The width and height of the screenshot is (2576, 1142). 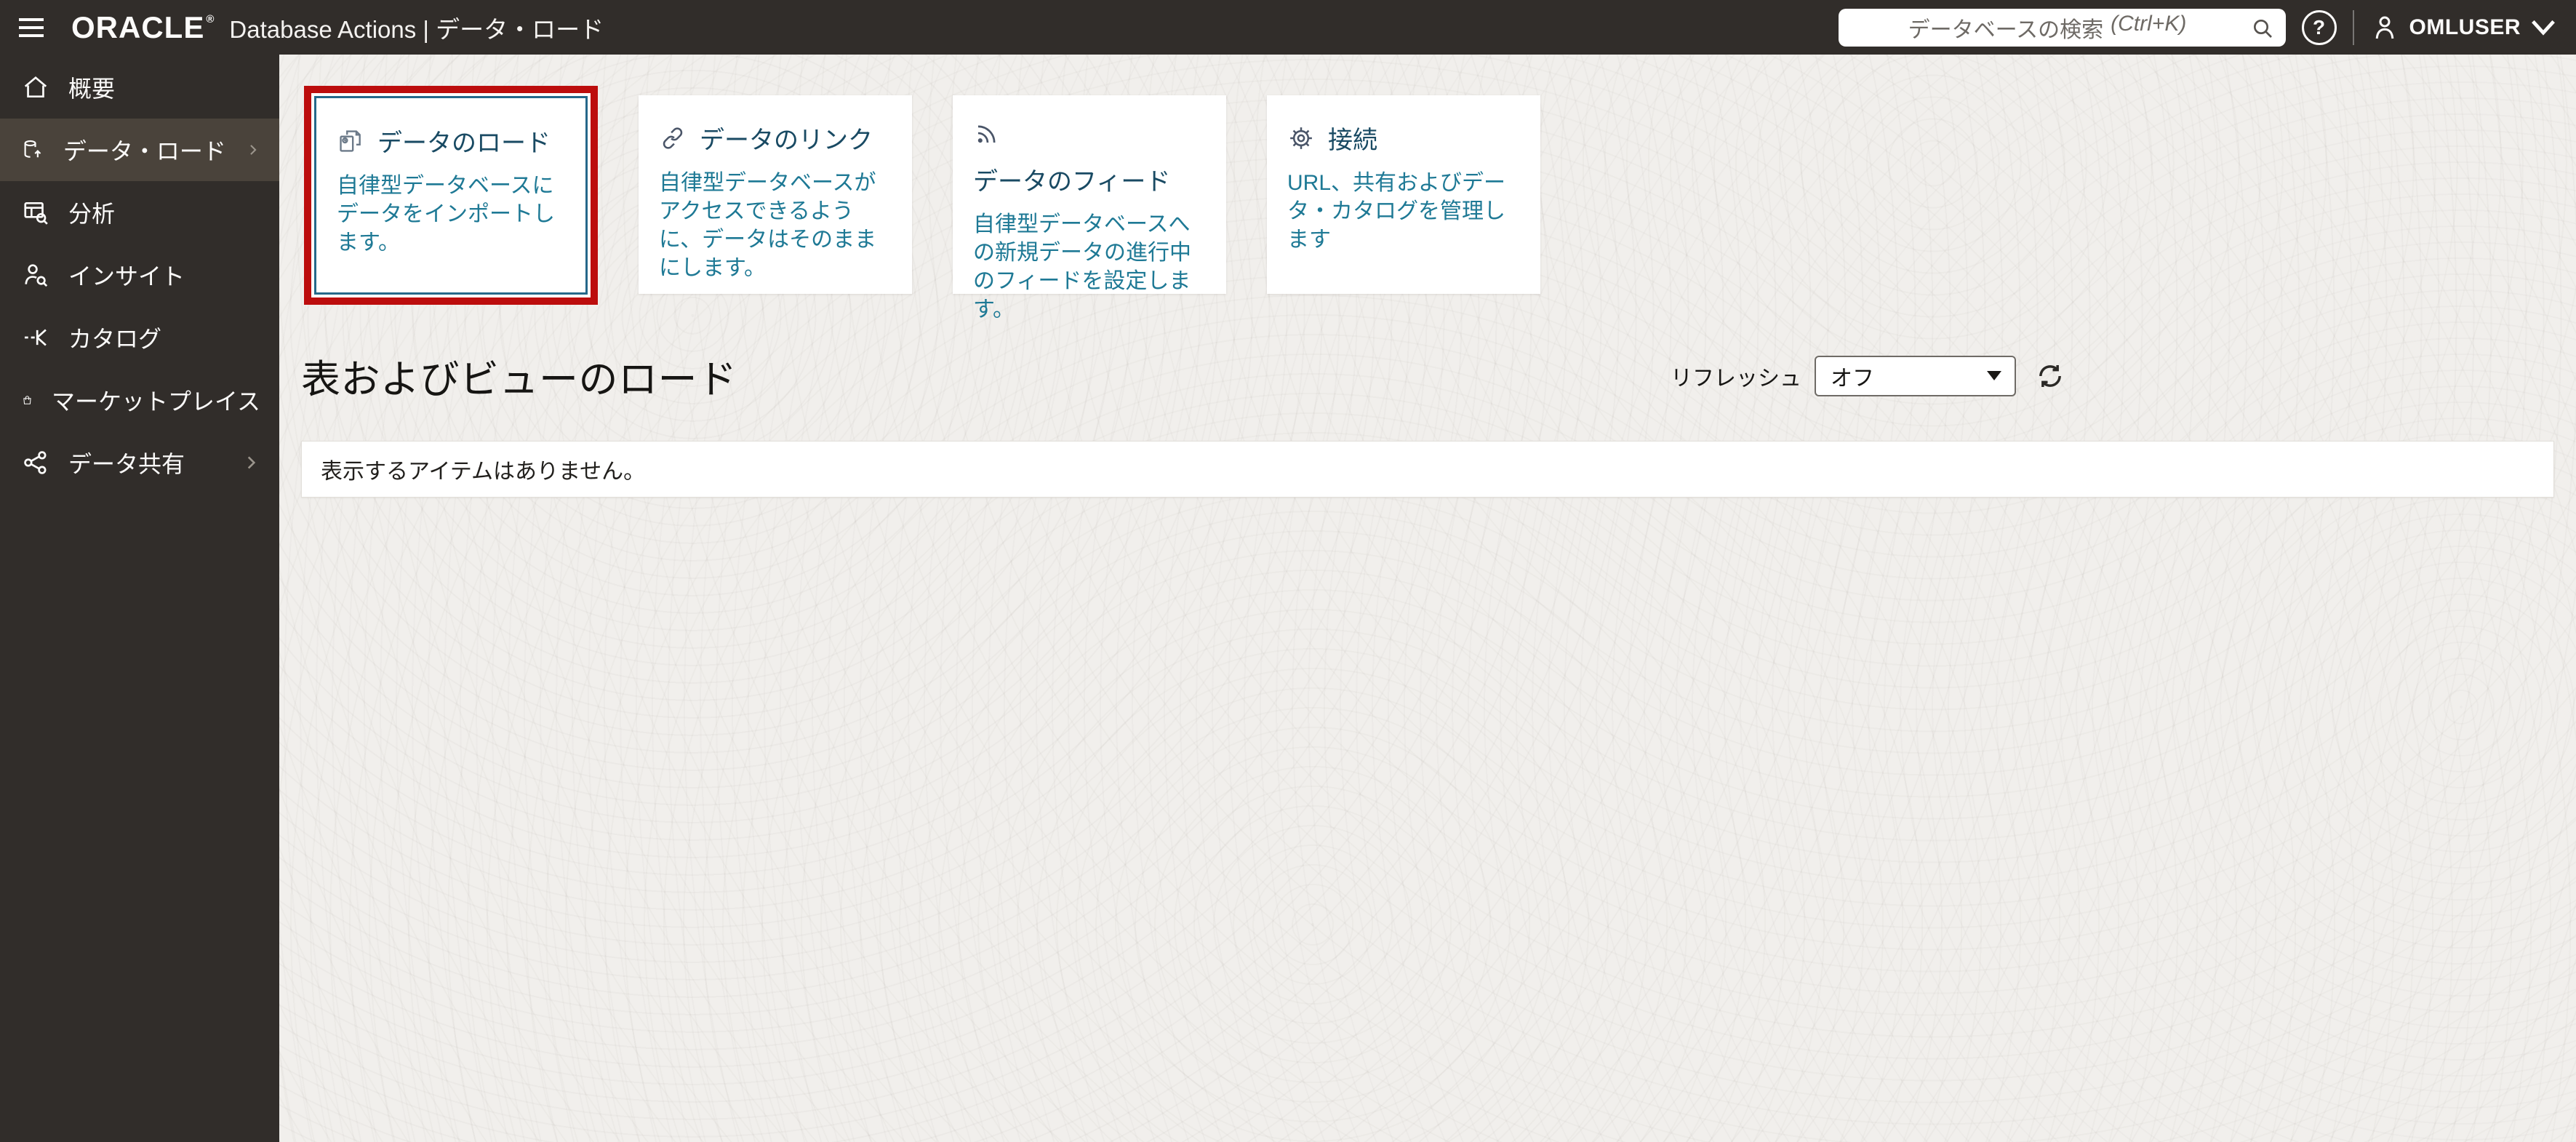 I want to click on registered-mark: ®, so click(x=210, y=18).